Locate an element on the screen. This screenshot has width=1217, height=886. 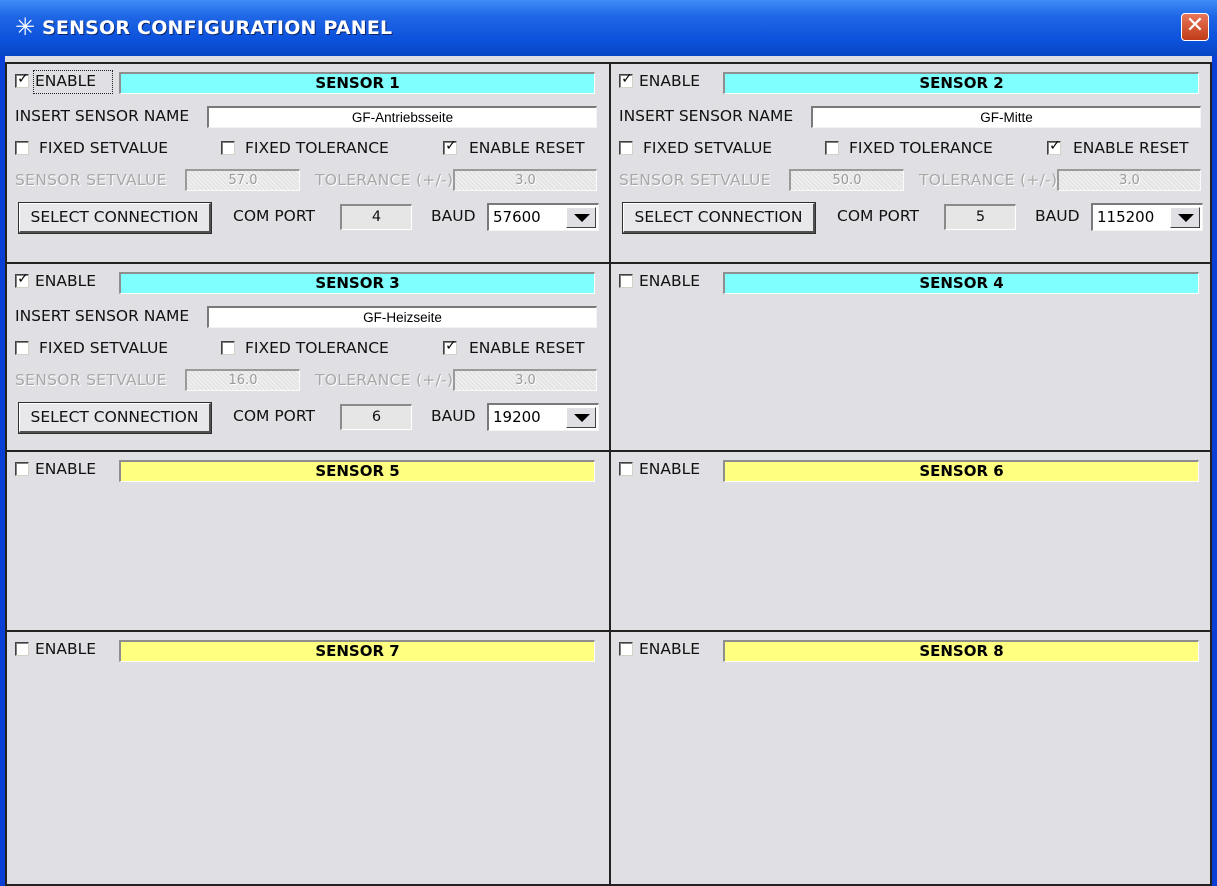
baud-value: 57600 is located at coordinates (517, 217).